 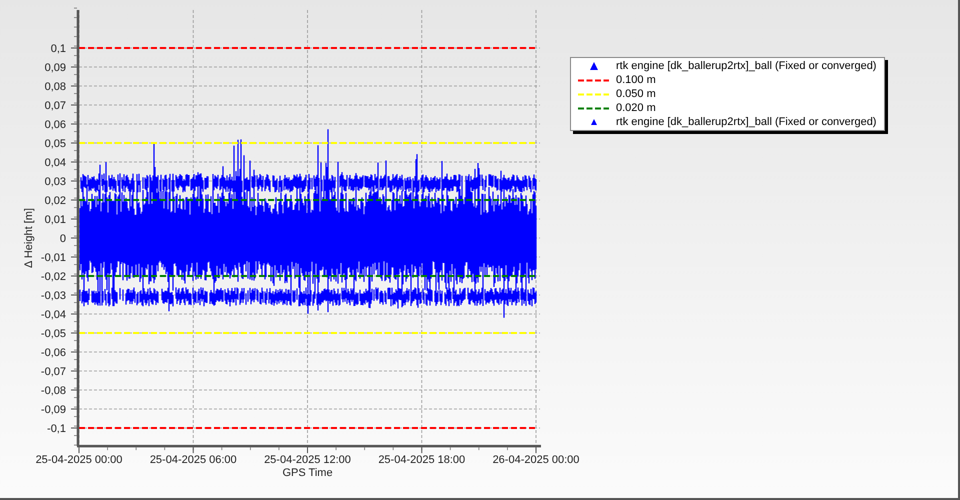 I want to click on y-tick-label: -0,03, so click(x=53, y=296).